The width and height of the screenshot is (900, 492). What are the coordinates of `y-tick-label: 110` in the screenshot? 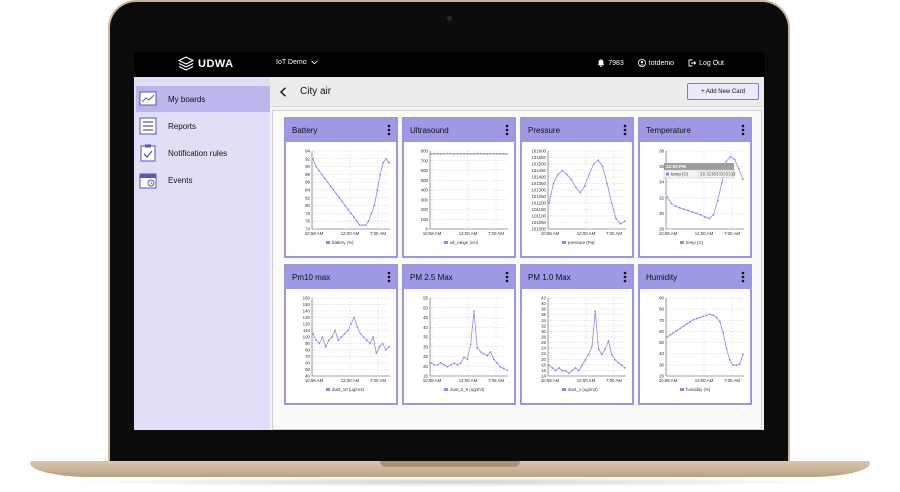 It's located at (307, 330).